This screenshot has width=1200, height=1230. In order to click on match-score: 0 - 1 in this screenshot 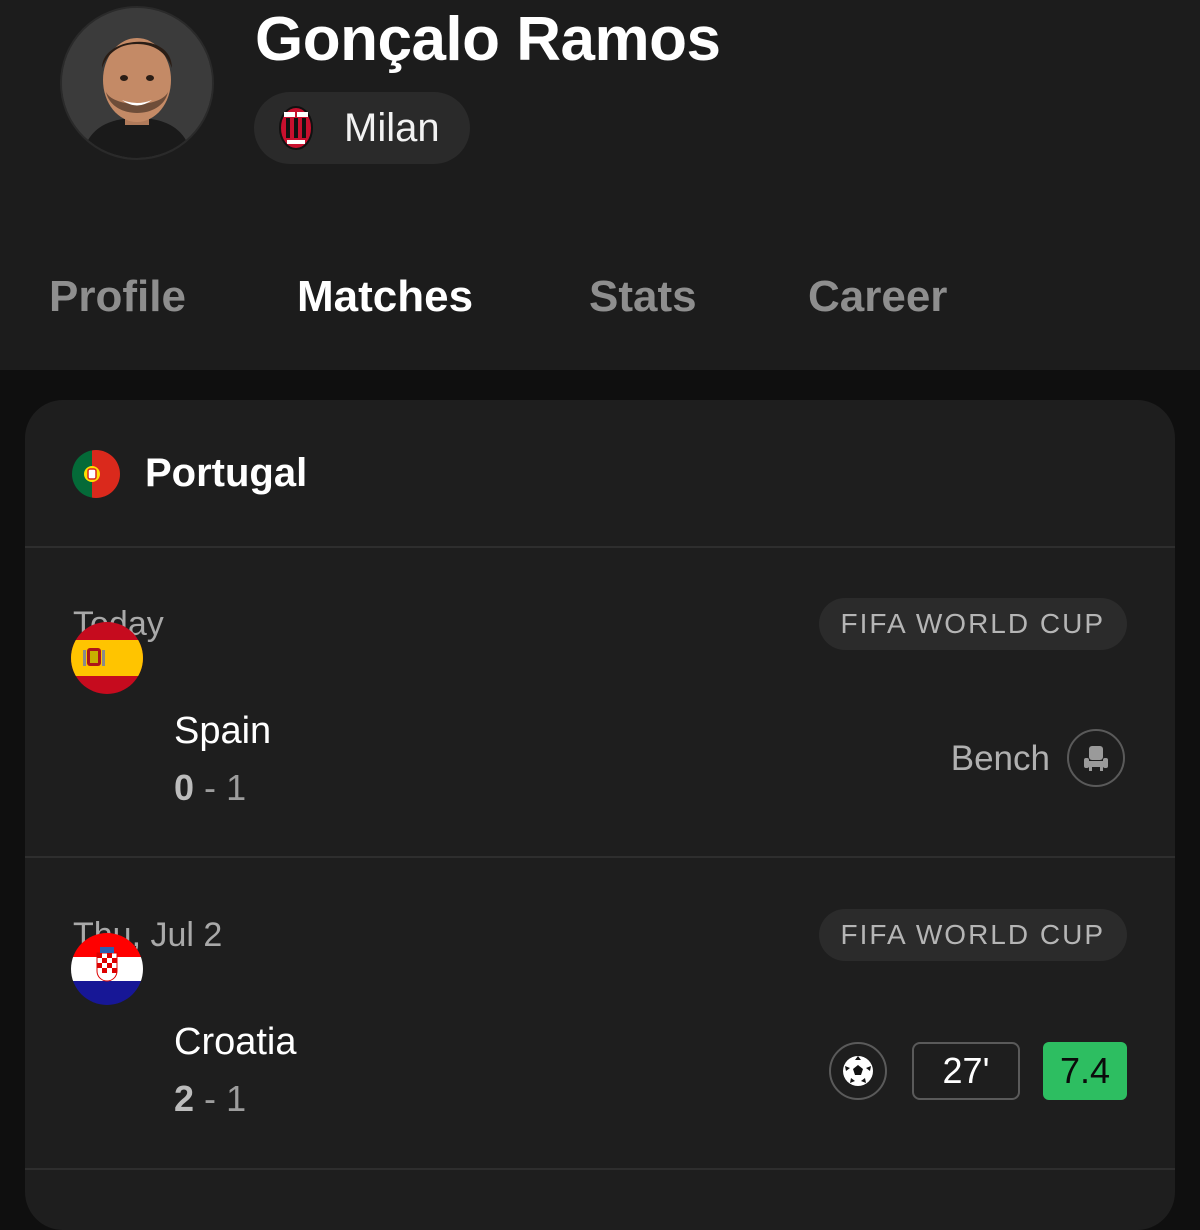, I will do `click(210, 788)`.